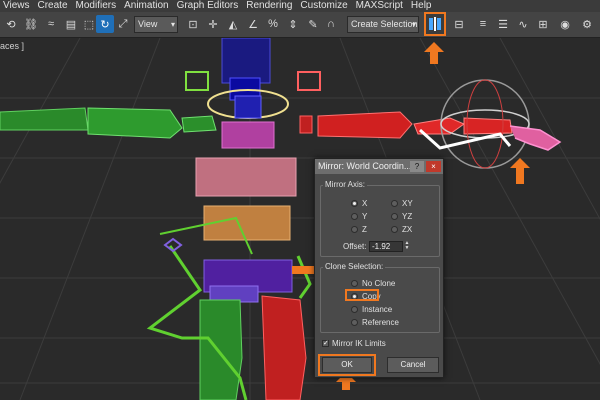 Image resolution: width=600 pixels, height=400 pixels. Describe the element at coordinates (253, 24) in the screenshot. I see `angle-snap-icon: ∠` at that location.